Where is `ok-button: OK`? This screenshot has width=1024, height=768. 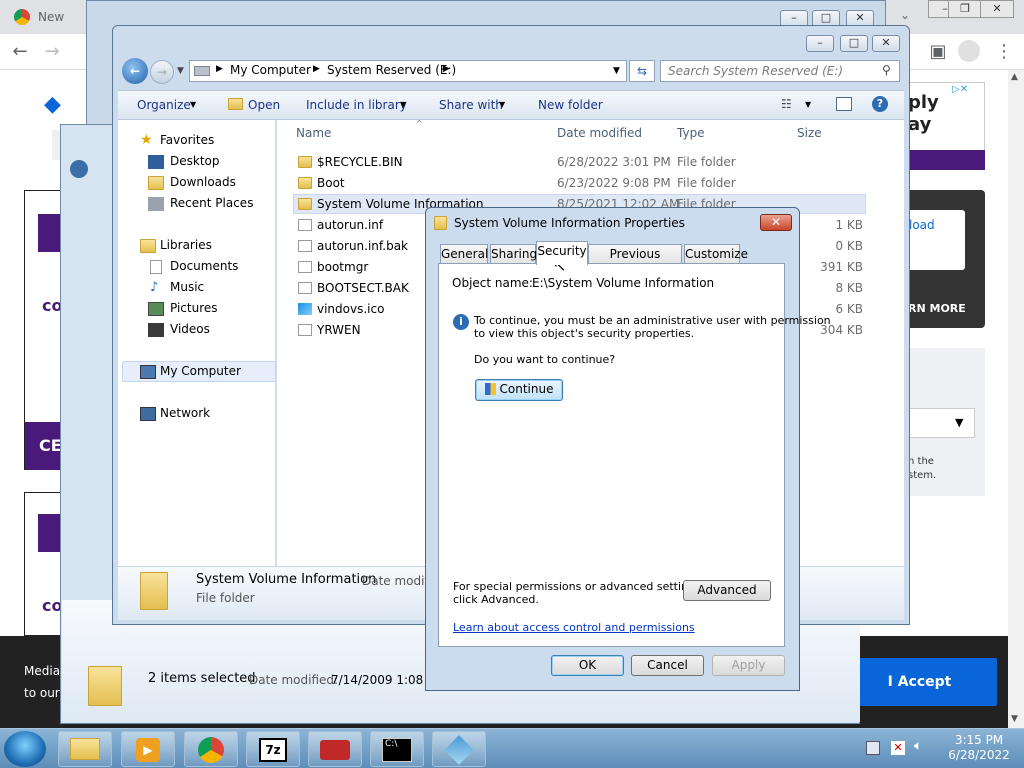
ok-button: OK is located at coordinates (587, 665).